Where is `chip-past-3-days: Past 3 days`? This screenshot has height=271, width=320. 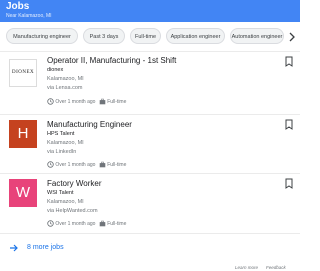 chip-past-3-days: Past 3 days is located at coordinates (104, 36).